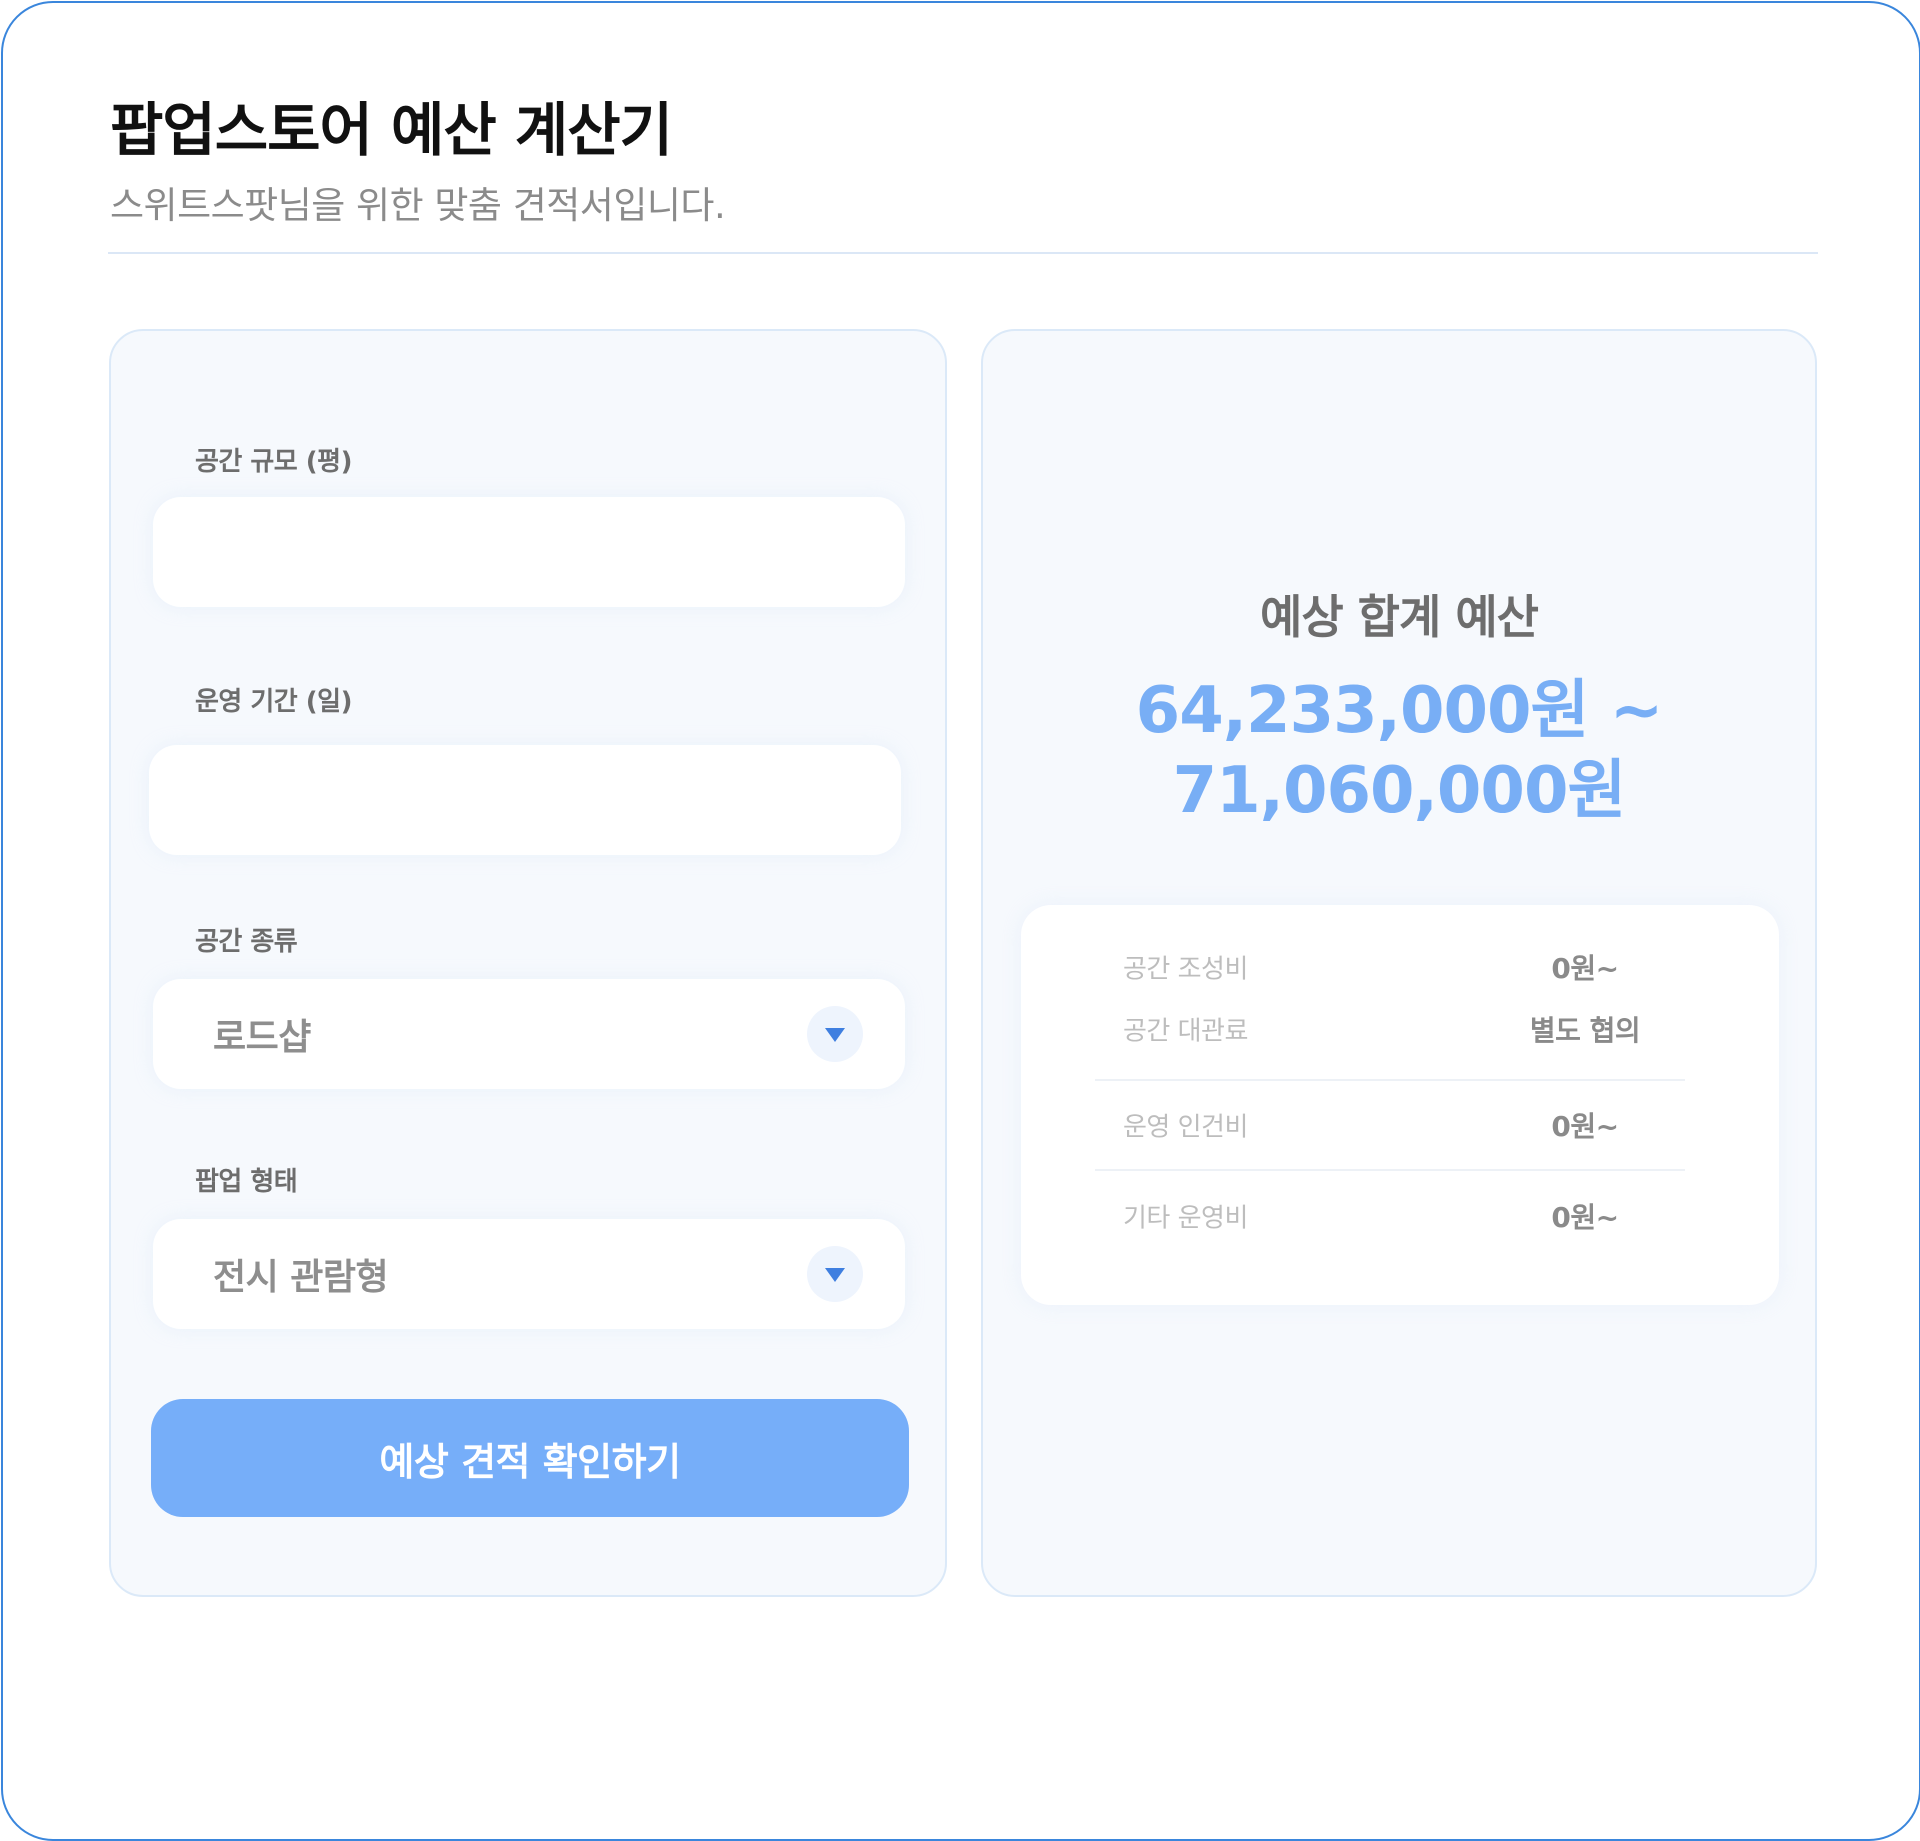 This screenshot has height=1841, width=1920. Describe the element at coordinates (301, 1277) in the screenshot. I see `popup-type-value: 전시 관람형` at that location.